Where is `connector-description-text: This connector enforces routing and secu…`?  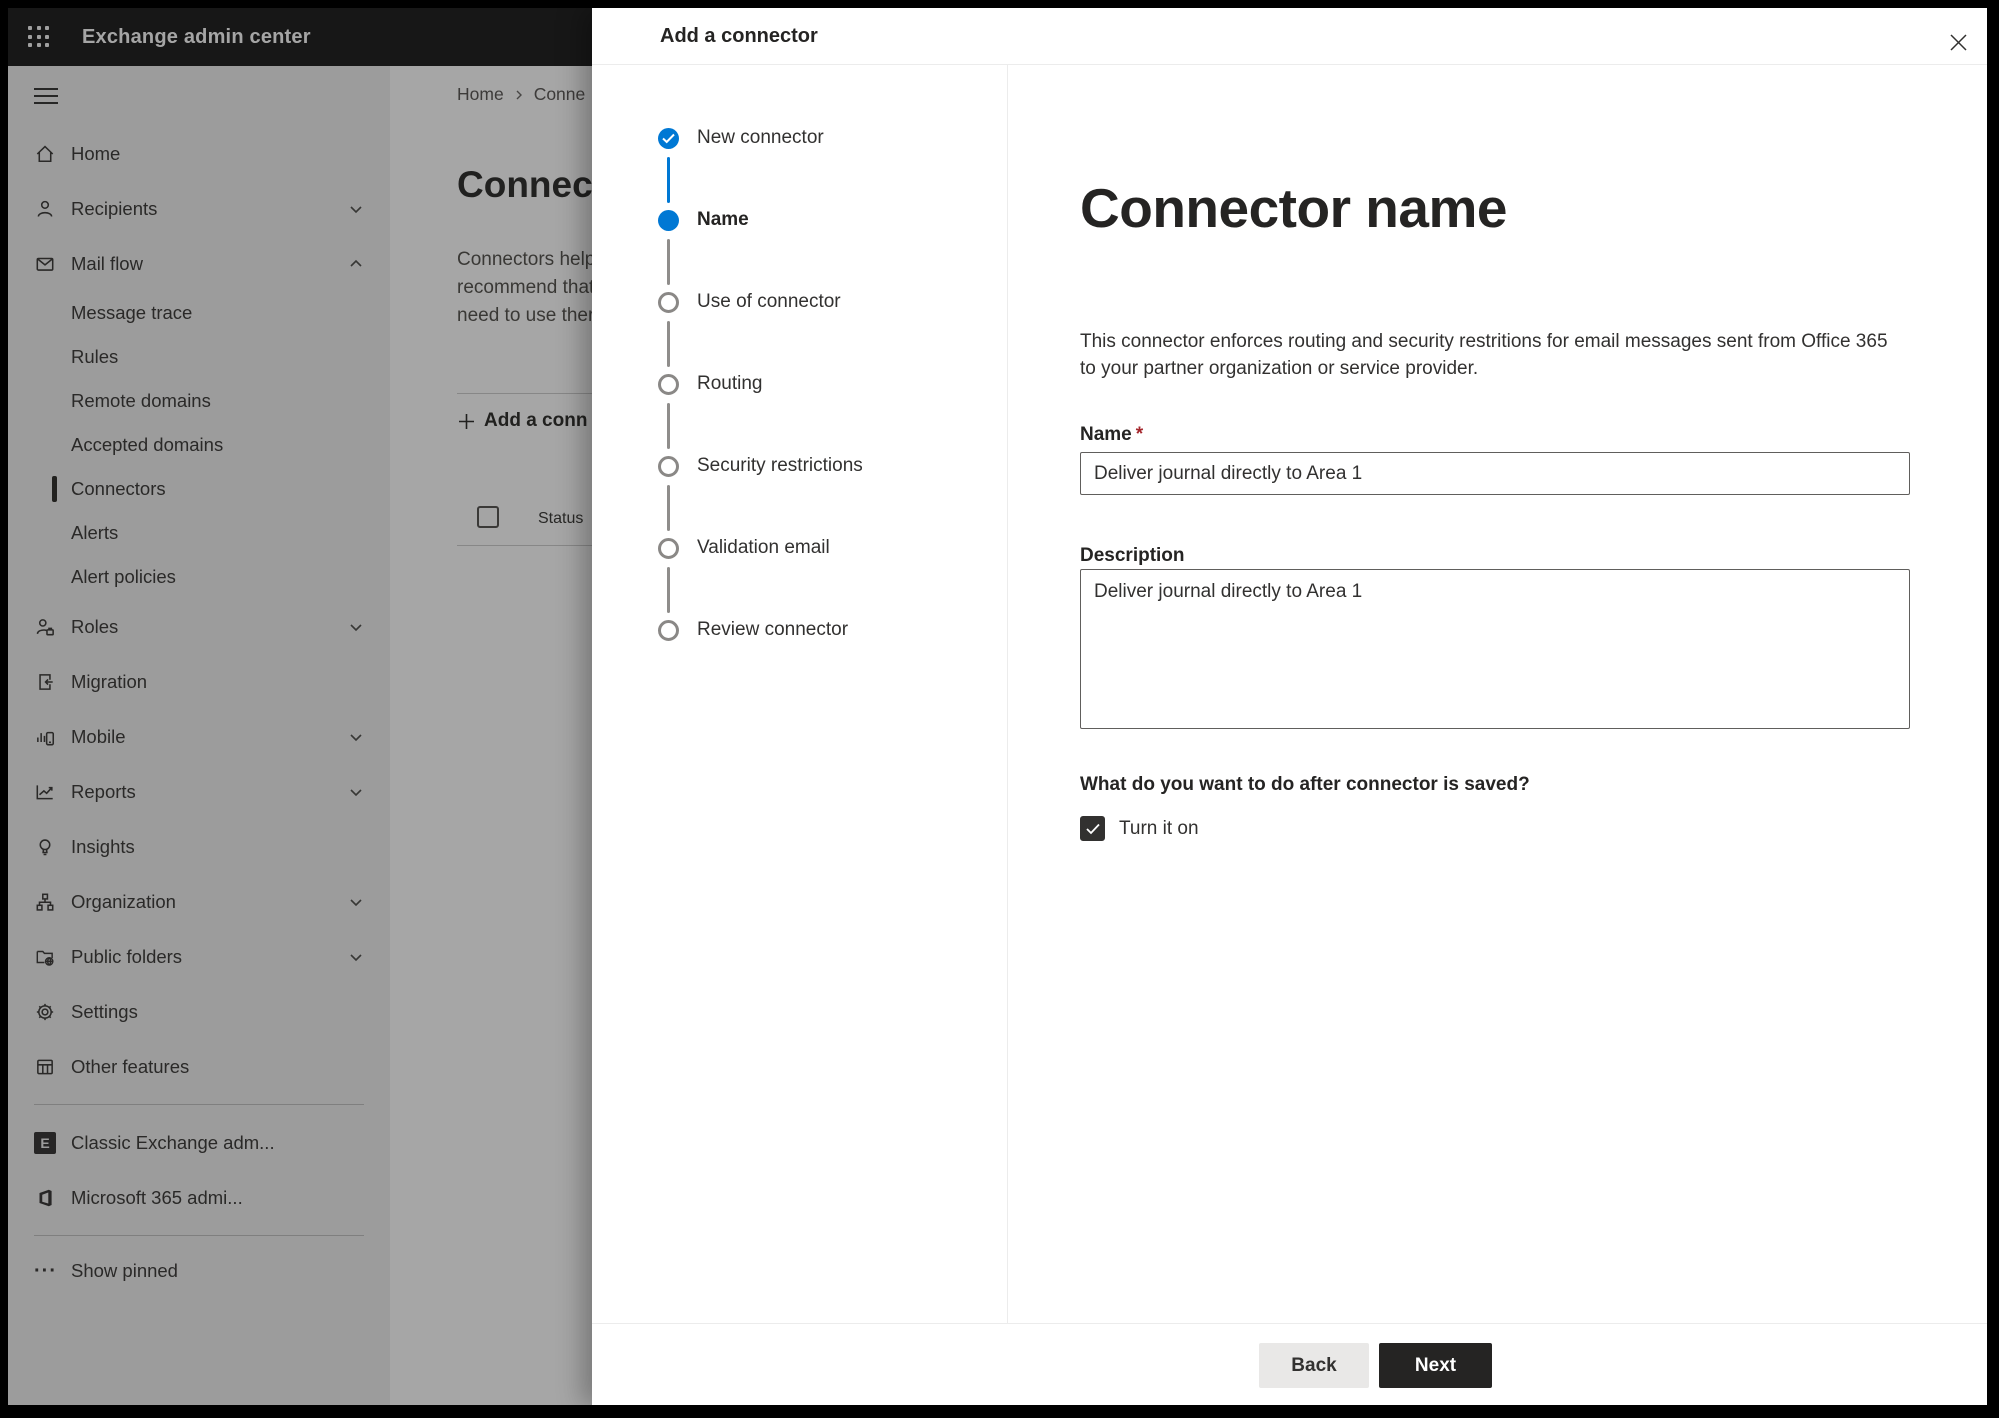
connector-description-text: This connector enforces routing and secu… is located at coordinates (1484, 355).